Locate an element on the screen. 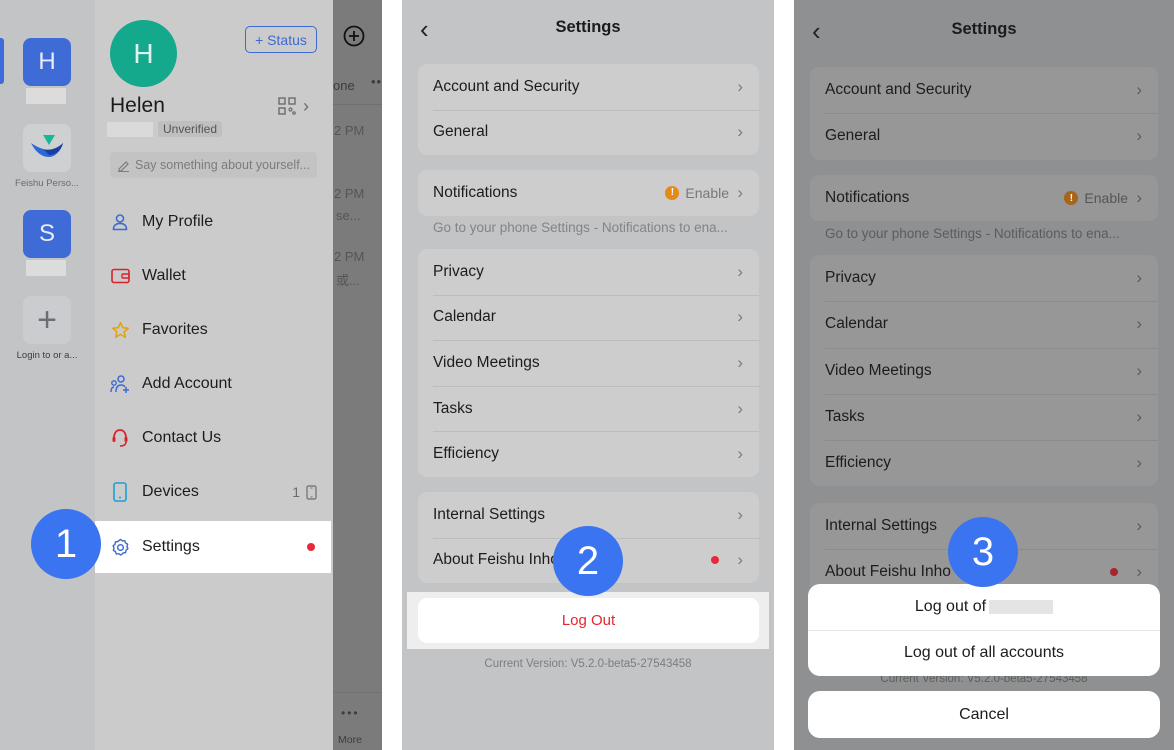  tenant-h: H is located at coordinates (47, 62).